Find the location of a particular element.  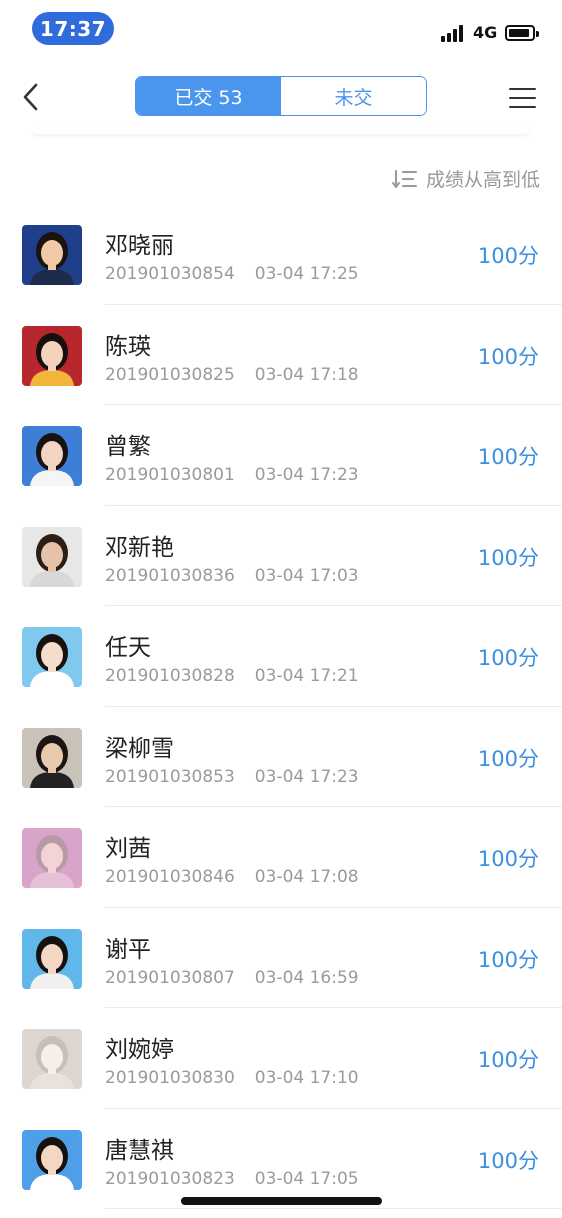

signal-strength-icon is located at coordinates (454, 33).